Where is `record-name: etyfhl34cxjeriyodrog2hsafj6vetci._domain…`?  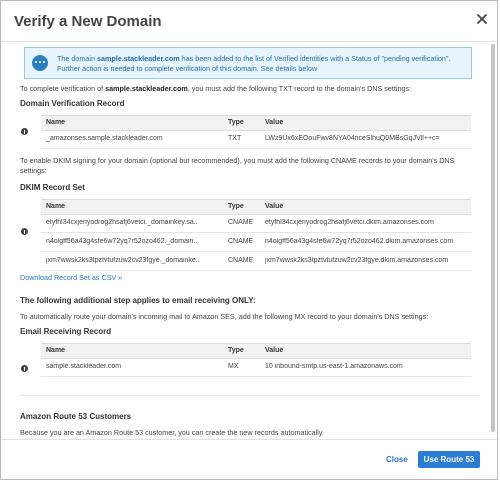 record-name: etyfhl34cxjeriyodrog2hsafj6vetci._domain… is located at coordinates (122, 222).